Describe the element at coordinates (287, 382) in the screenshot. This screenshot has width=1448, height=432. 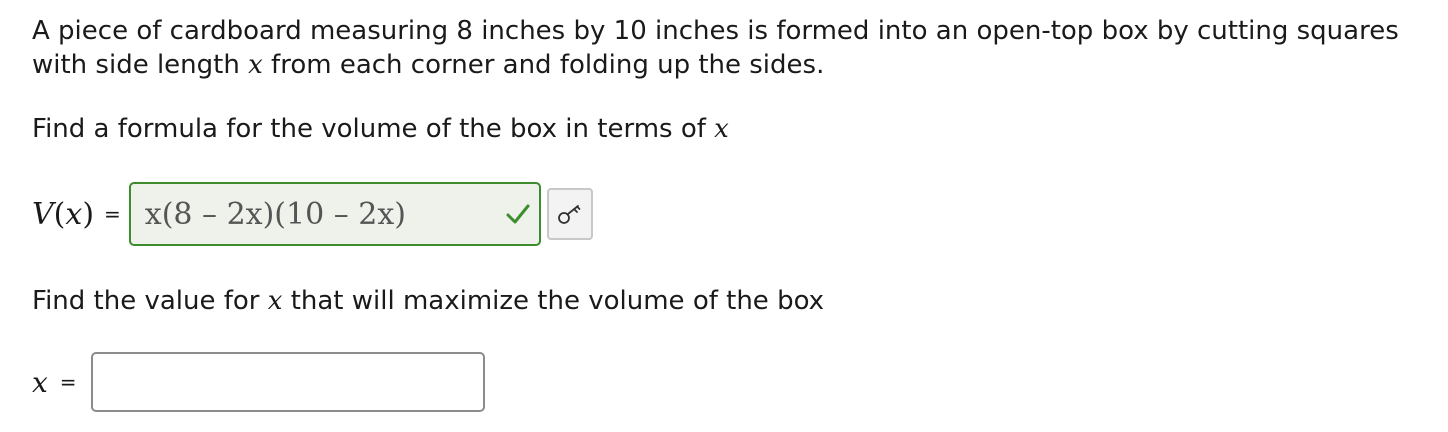
I see `x-answer-input` at that location.